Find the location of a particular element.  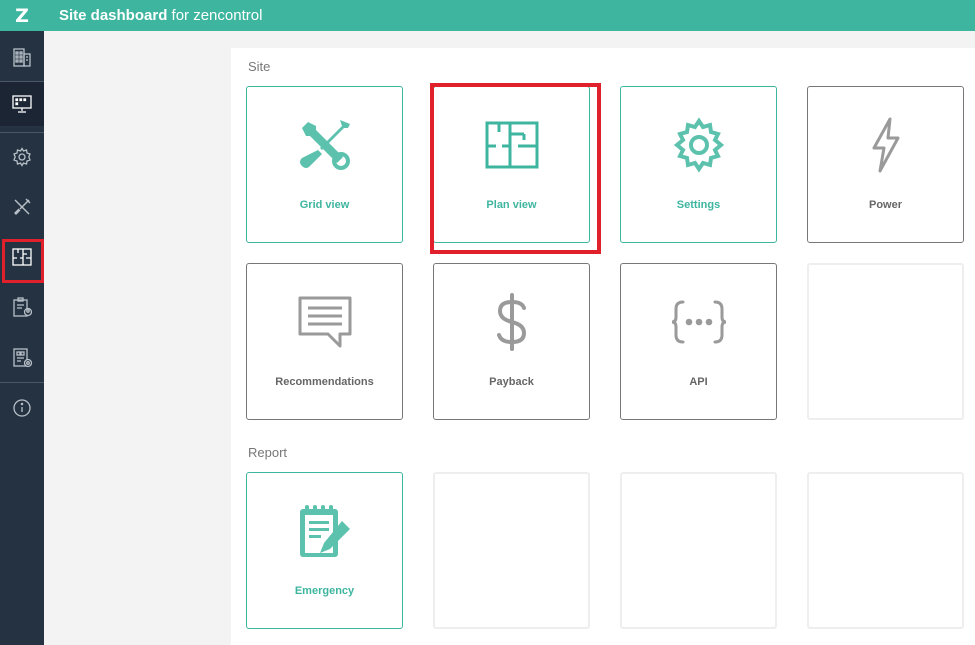

tile-power: Power is located at coordinates (885, 164).